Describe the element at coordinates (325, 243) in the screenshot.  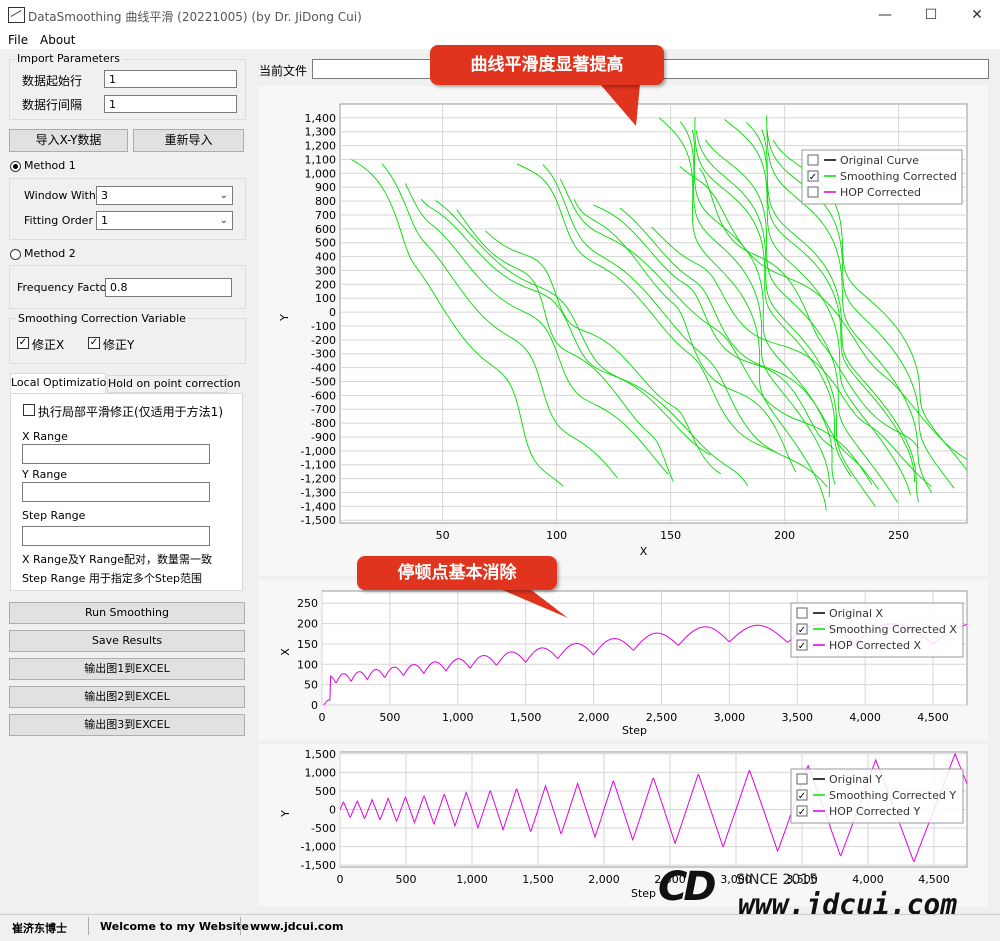
I see `chart1-ytick-label: 500` at that location.